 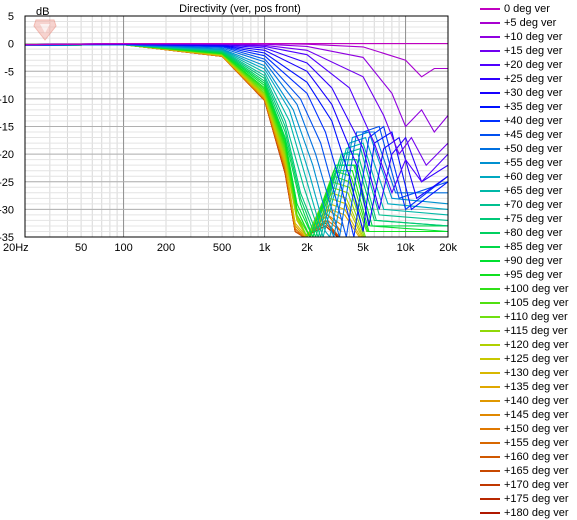 I want to click on legend-item: +140 deg ver, so click(x=528, y=401).